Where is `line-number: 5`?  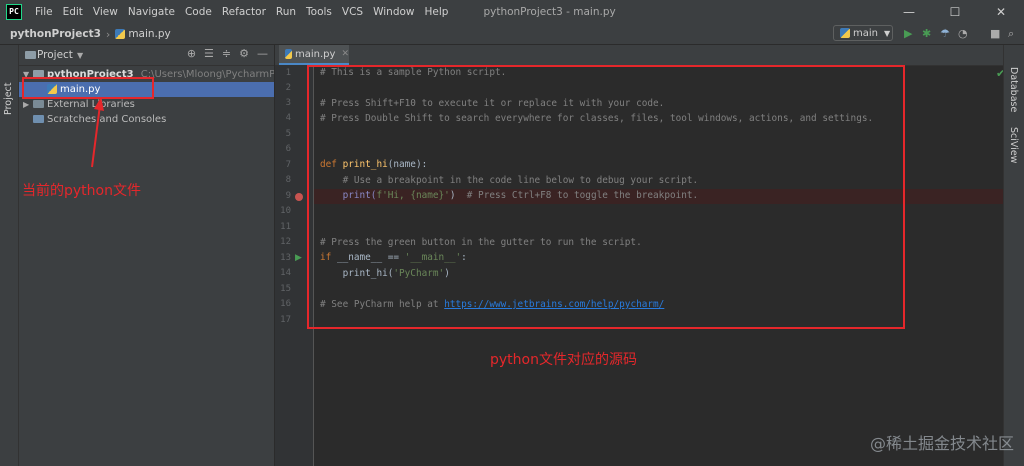
line-number: 5 is located at coordinates (288, 134).